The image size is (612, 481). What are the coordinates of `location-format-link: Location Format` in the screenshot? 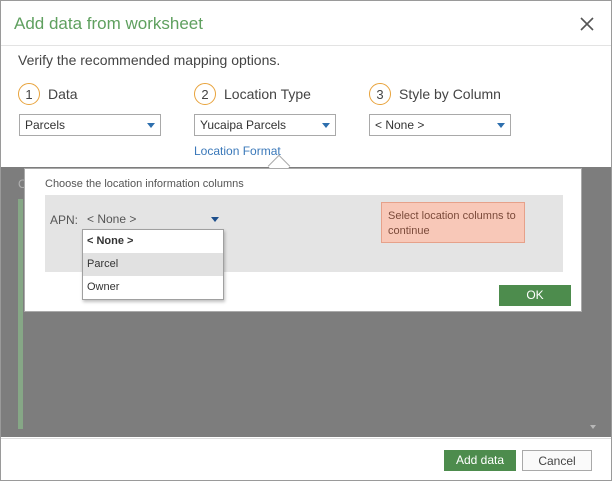 It's located at (237, 151).